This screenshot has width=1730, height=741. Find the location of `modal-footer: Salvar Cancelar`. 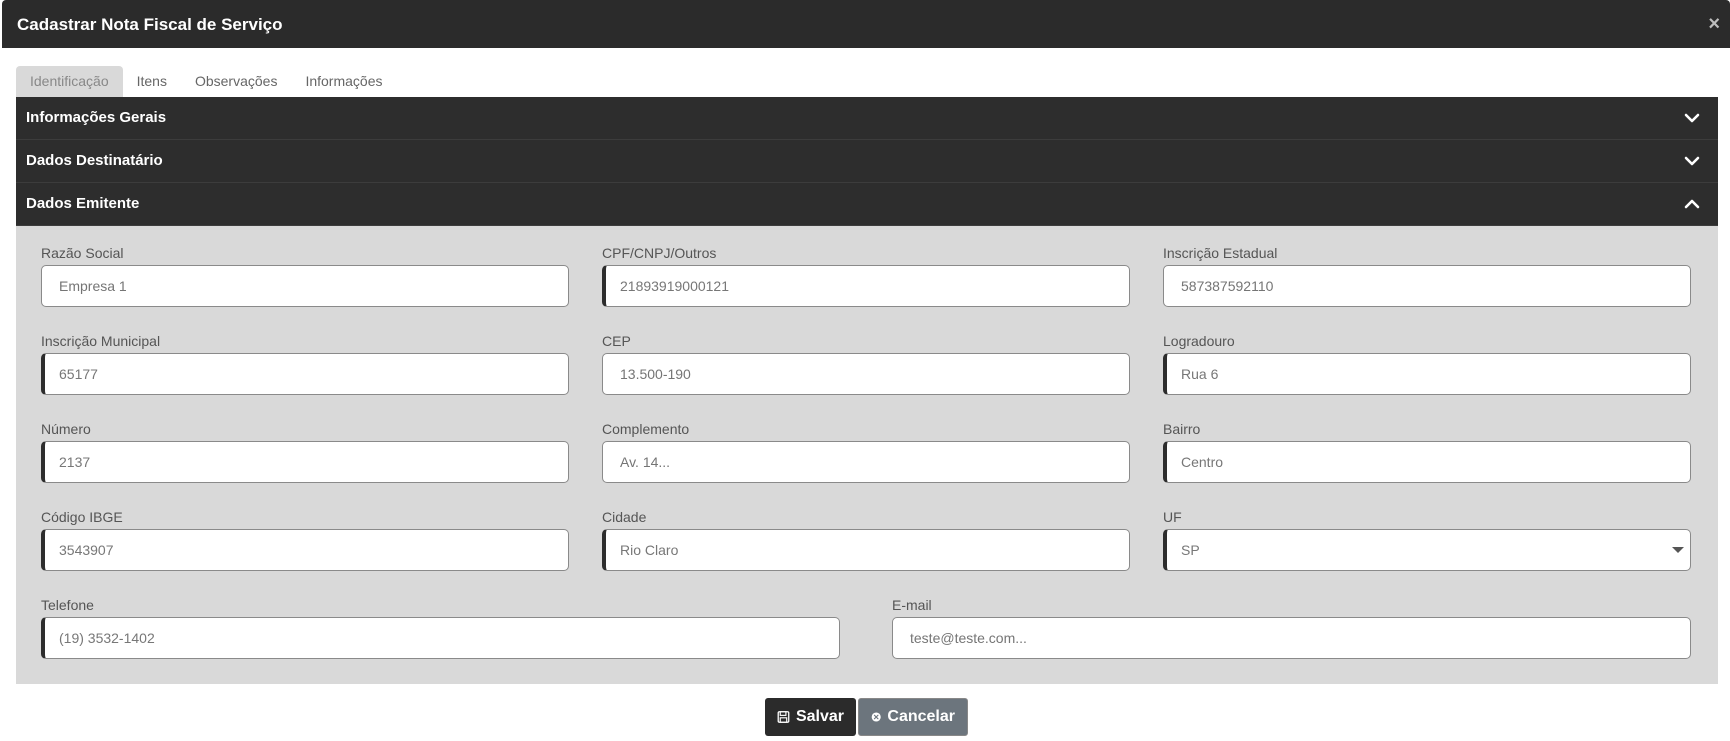

modal-footer: Salvar Cancelar is located at coordinates (866, 718).